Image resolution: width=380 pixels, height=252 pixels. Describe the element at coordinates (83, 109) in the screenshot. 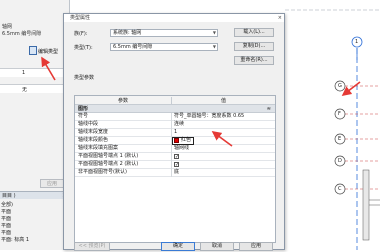

I see `group-name: 图形` at that location.